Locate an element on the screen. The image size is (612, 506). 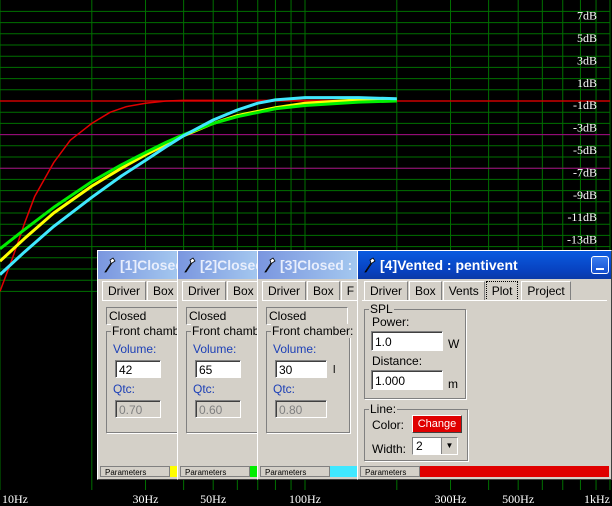
y-tick-label: -7dB is located at coordinates (585, 172).